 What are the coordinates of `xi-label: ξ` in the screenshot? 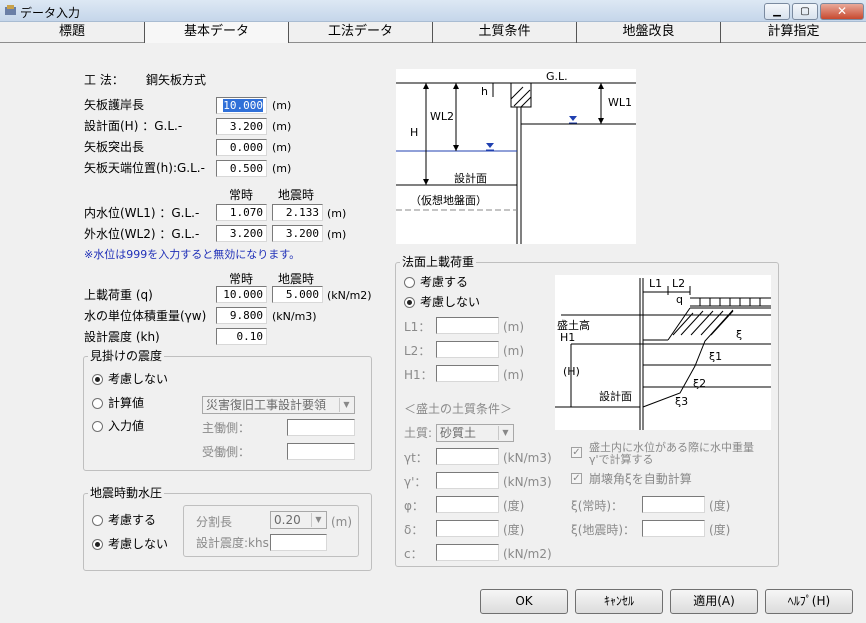 It's located at (739, 334).